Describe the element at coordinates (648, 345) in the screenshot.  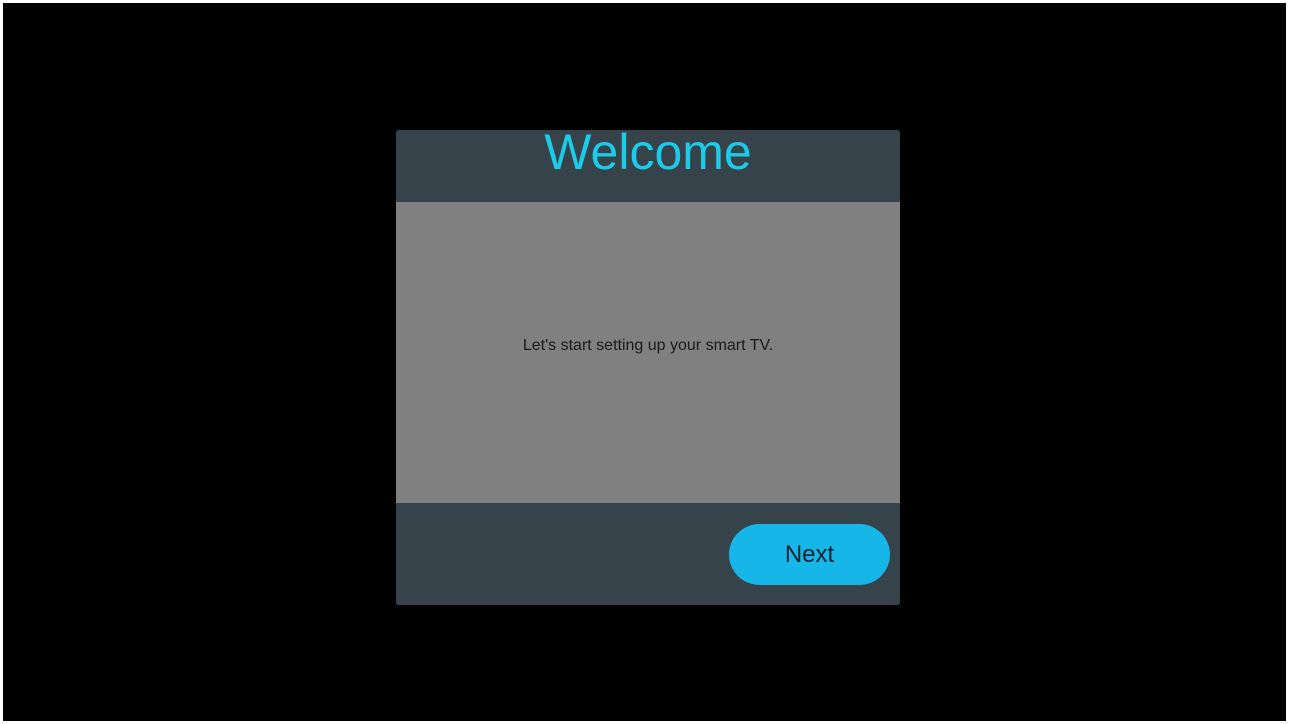
I see `dialog-message: Let's start setting up your smart TV.` at that location.